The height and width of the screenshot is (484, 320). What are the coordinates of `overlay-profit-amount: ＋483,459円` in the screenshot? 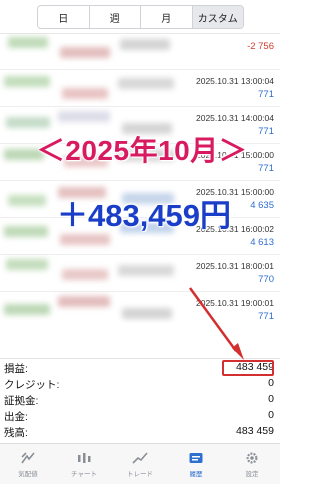 It's located at (144, 215).